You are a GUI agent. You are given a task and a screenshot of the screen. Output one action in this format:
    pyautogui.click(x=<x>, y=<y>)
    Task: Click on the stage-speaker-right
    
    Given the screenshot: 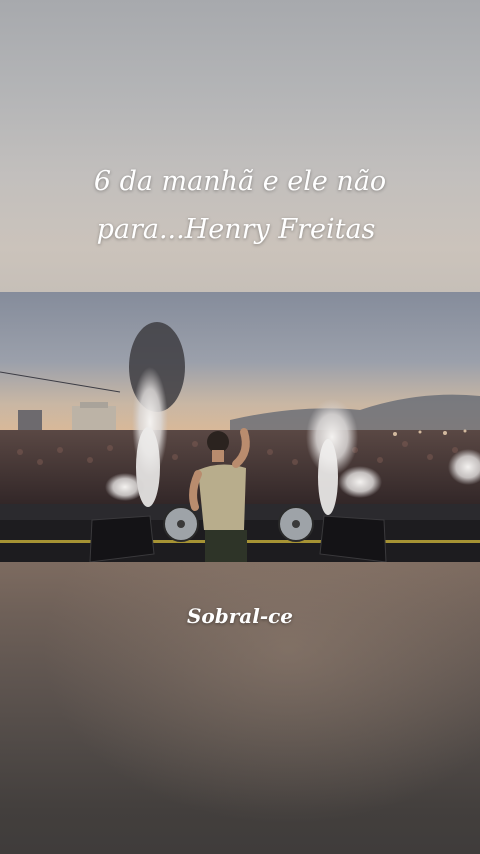 What is the action you would take?
    pyautogui.click(x=353, y=538)
    